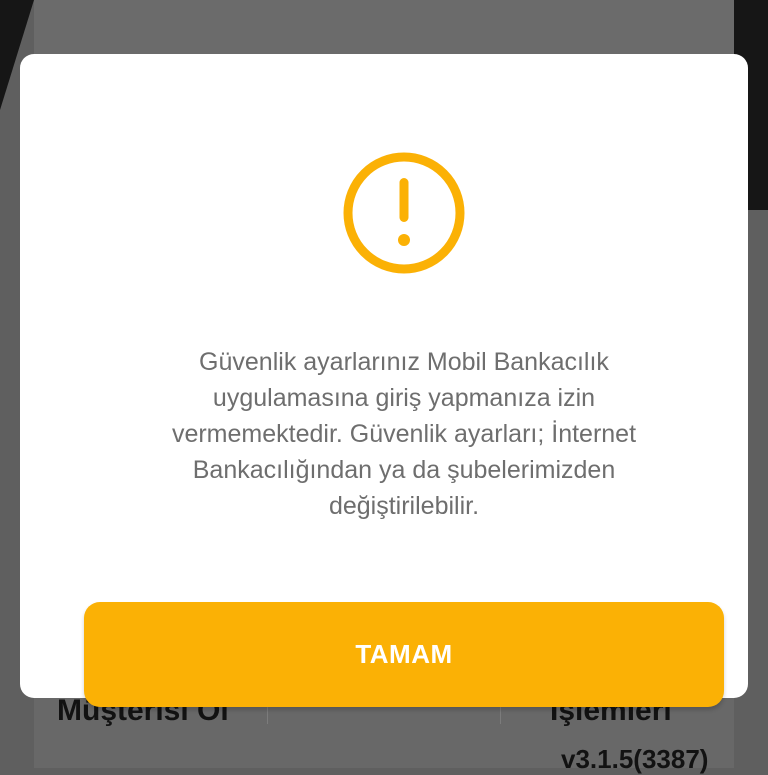 This screenshot has height=775, width=768. I want to click on ok-button: TAMAM, so click(404, 654).